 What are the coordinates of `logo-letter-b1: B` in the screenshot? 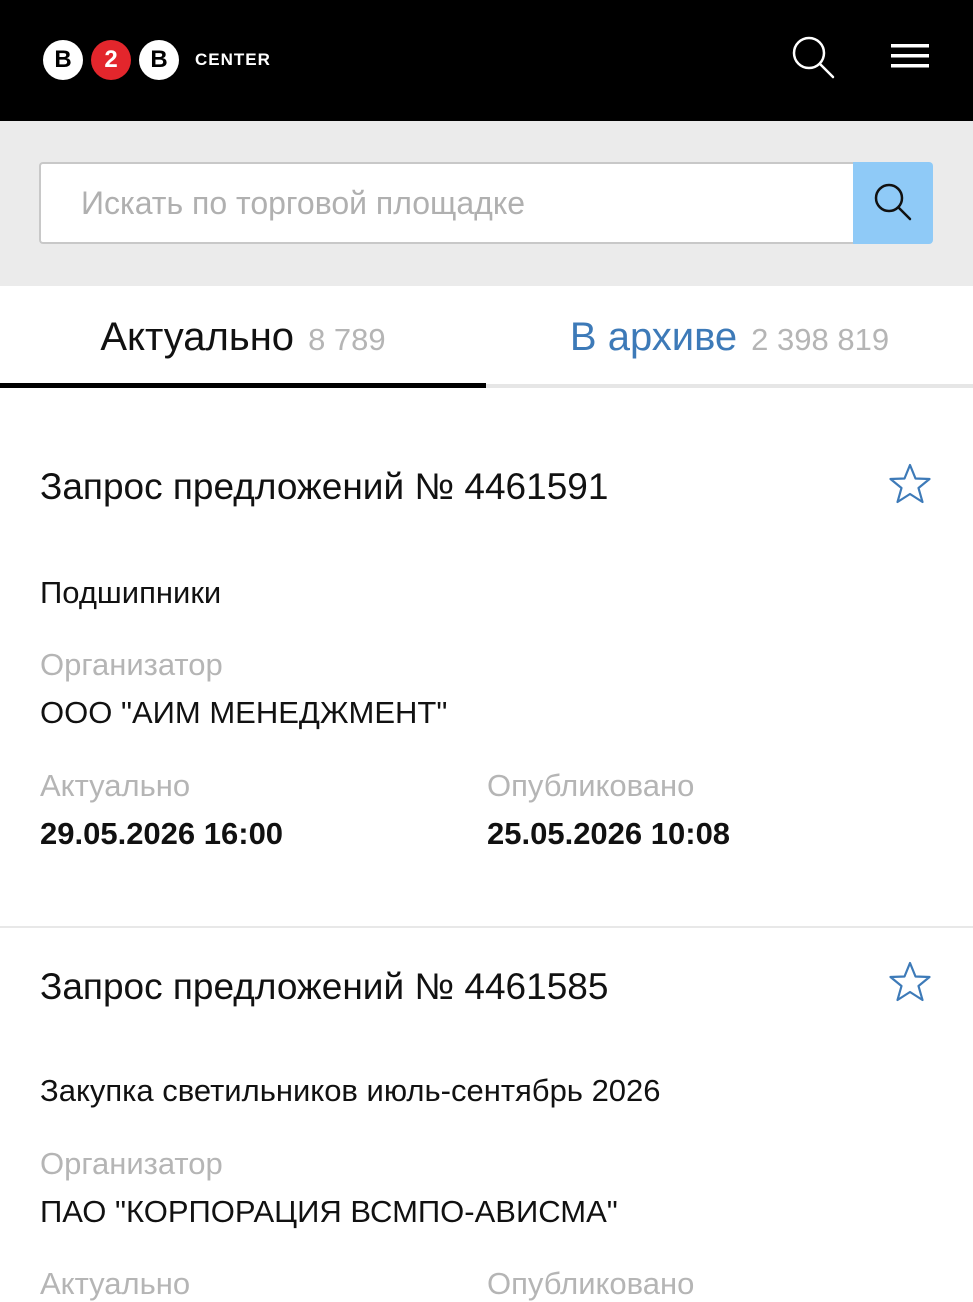 It's located at (63, 60).